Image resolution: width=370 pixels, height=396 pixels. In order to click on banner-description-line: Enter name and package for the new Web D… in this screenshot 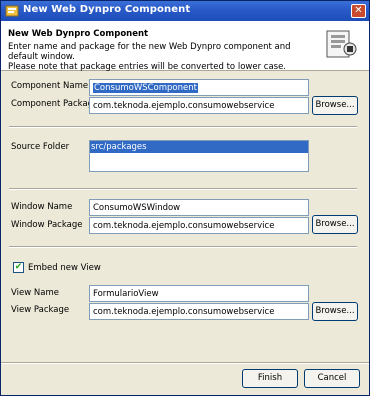, I will do `click(149, 52)`.